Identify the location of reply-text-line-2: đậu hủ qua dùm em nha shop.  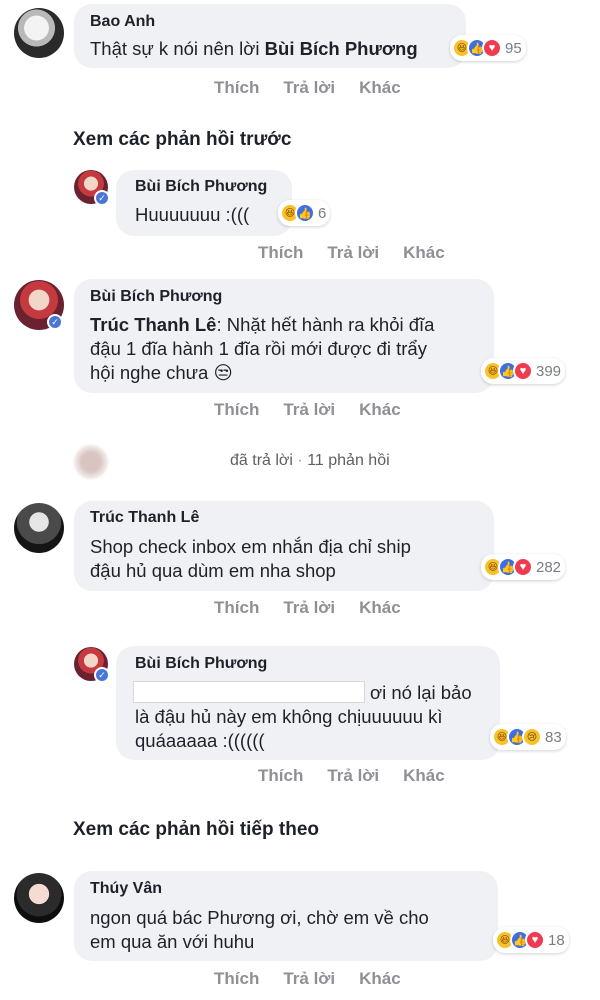
(213, 570).